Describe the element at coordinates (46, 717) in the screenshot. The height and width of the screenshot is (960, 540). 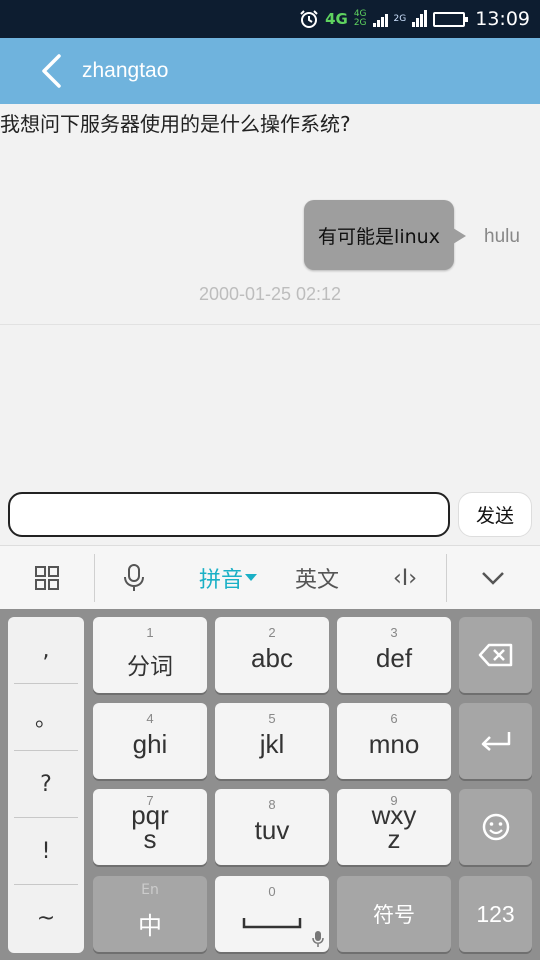
I see `punct-key-period: 。` at that location.